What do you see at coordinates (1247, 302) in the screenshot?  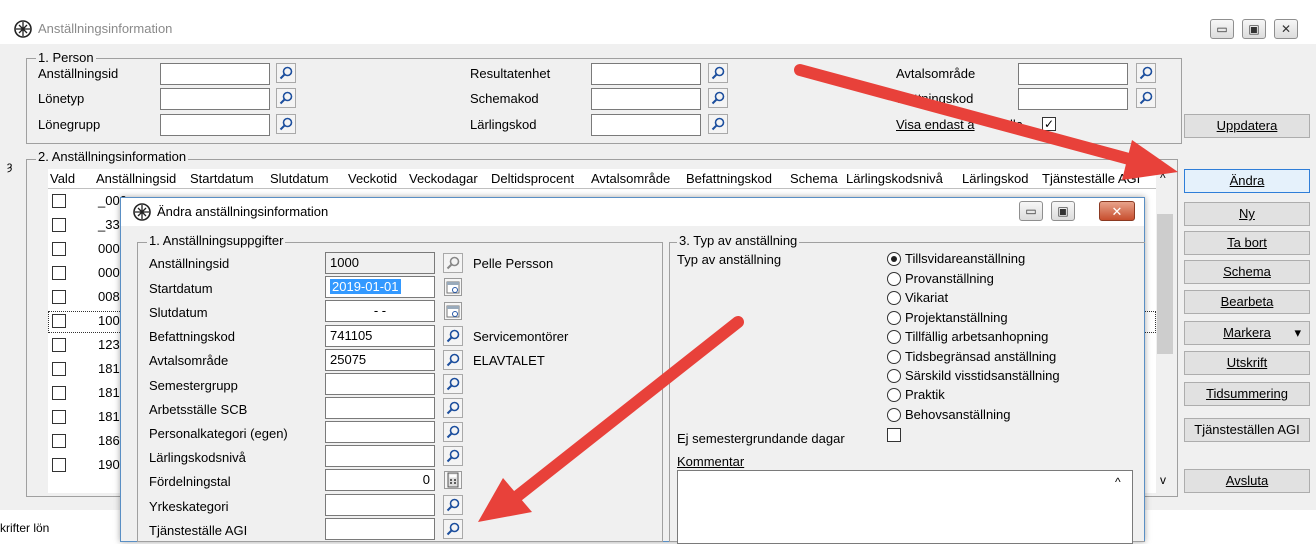 I see `bearbeta-button: Bearbeta` at bounding box center [1247, 302].